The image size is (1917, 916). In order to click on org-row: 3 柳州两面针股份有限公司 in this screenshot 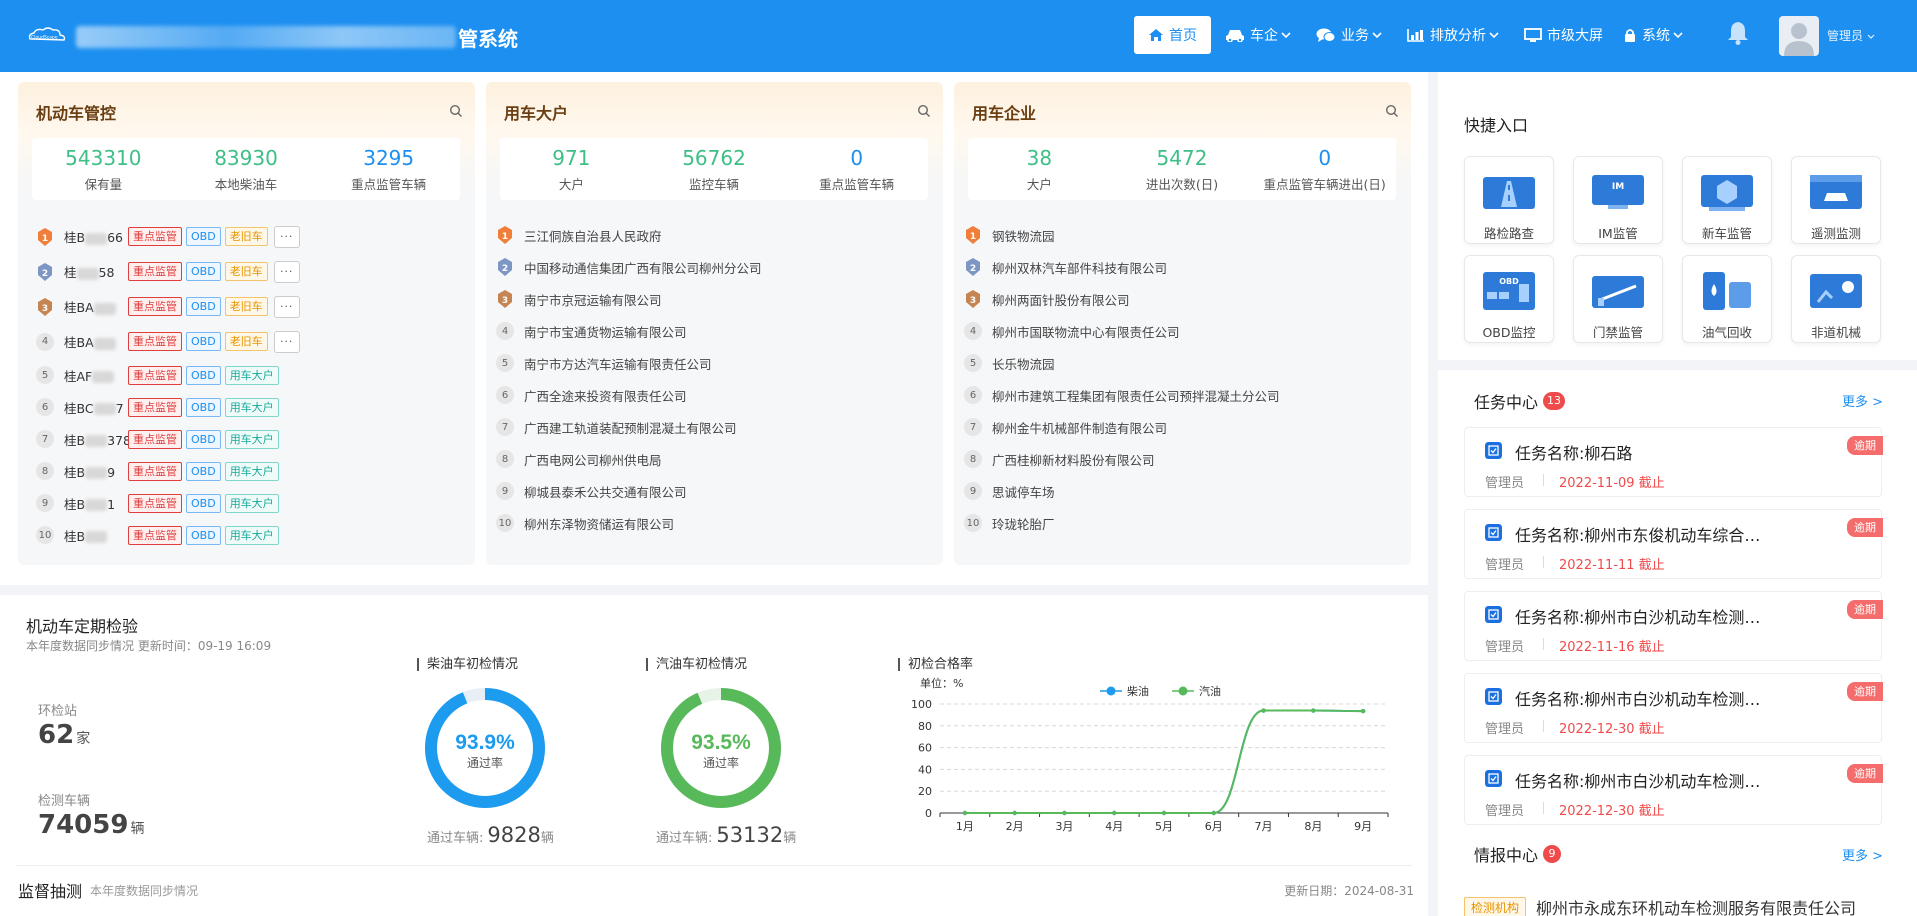, I will do `click(1184, 299)`.